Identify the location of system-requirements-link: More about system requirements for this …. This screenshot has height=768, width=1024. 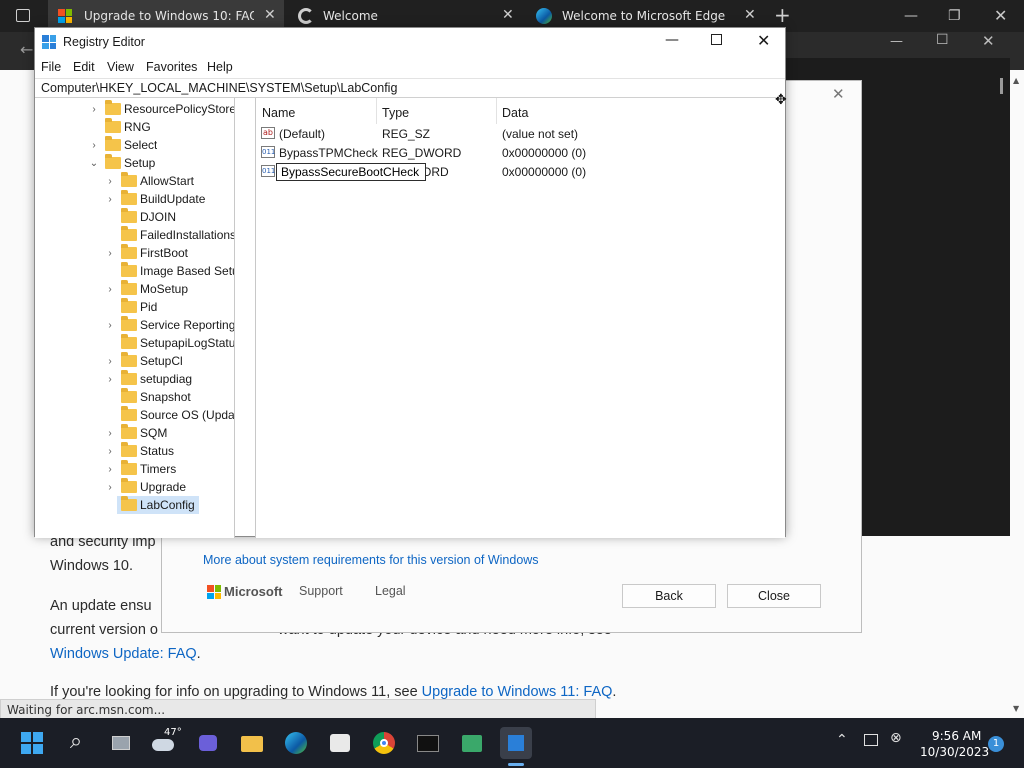
(371, 560).